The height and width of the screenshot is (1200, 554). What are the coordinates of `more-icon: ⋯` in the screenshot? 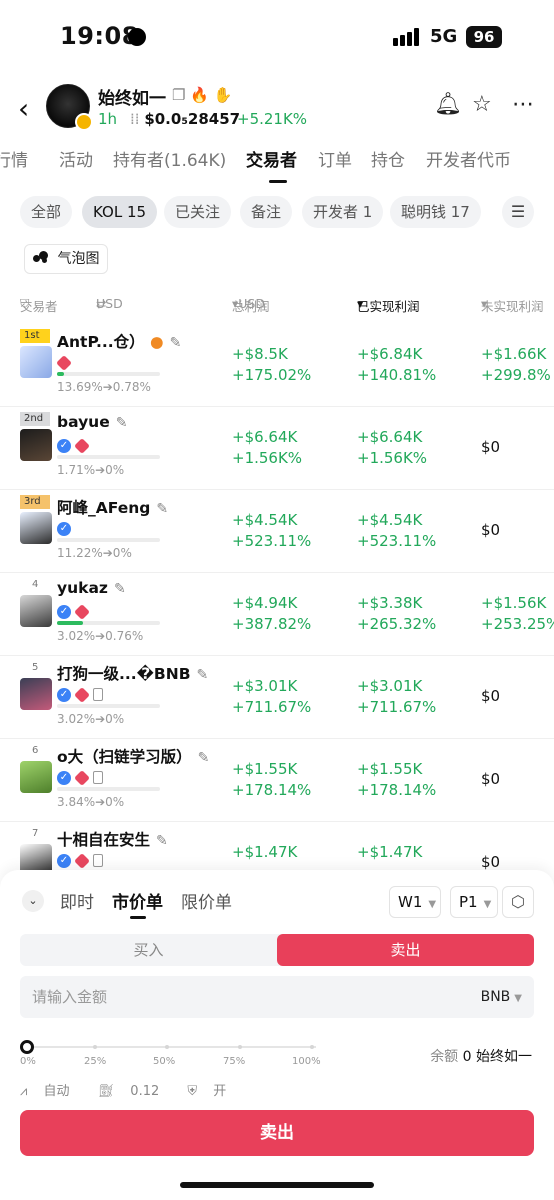 It's located at (523, 104).